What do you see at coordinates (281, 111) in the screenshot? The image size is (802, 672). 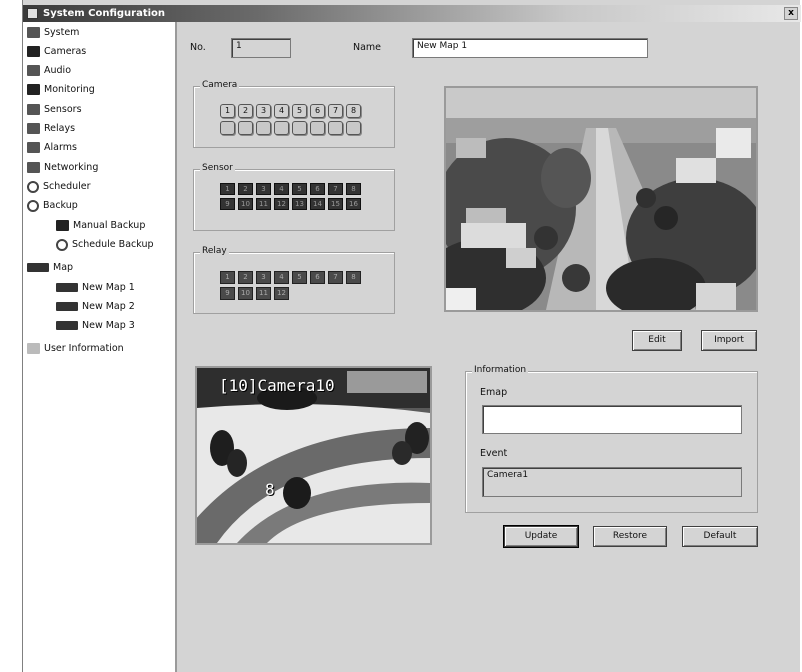 I see `camera-button: 4` at bounding box center [281, 111].